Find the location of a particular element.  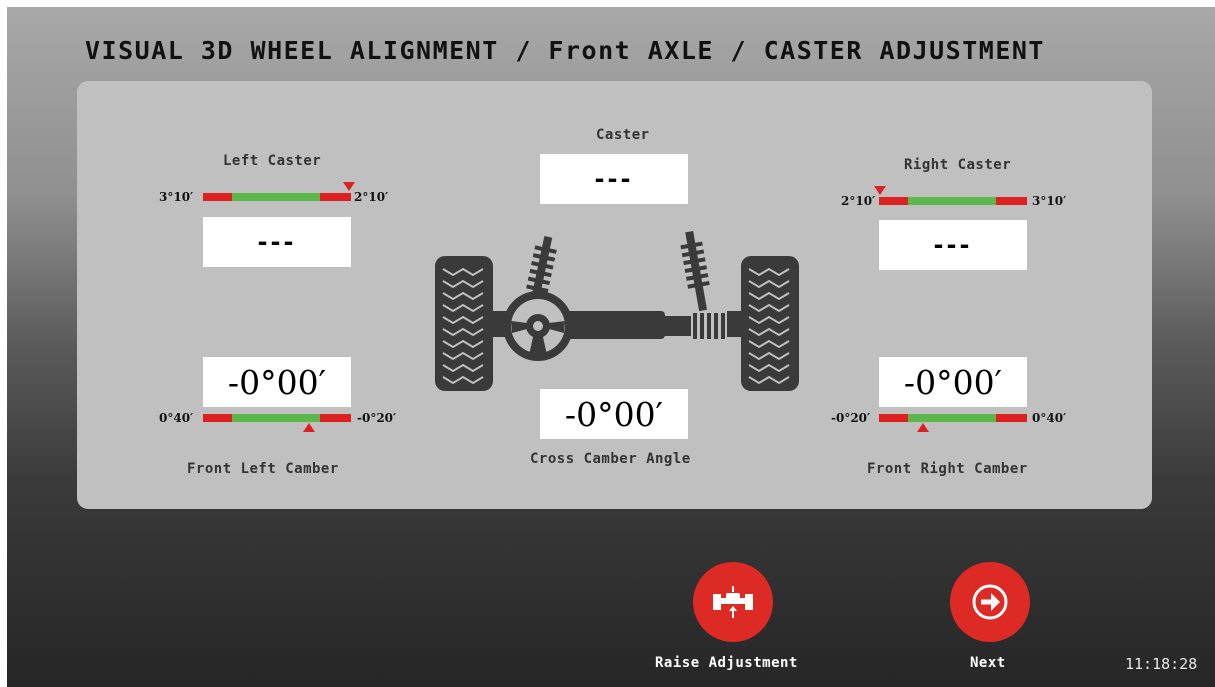

lift-icon is located at coordinates (733, 602).